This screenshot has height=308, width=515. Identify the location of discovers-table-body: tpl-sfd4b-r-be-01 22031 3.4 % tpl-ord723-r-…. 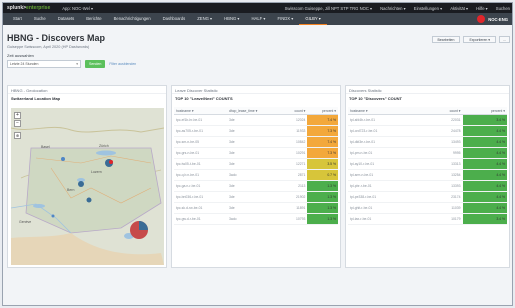
(427, 169).